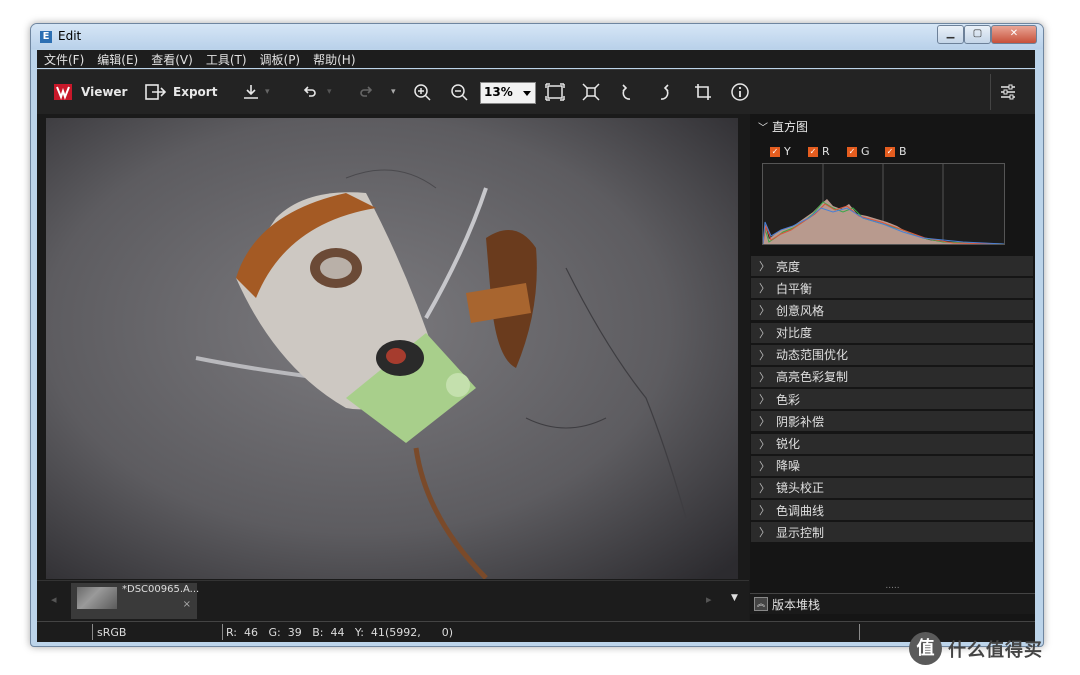 Image resolution: width=1080 pixels, height=675 pixels. I want to click on menu-edit: 编辑(E), so click(117, 59).